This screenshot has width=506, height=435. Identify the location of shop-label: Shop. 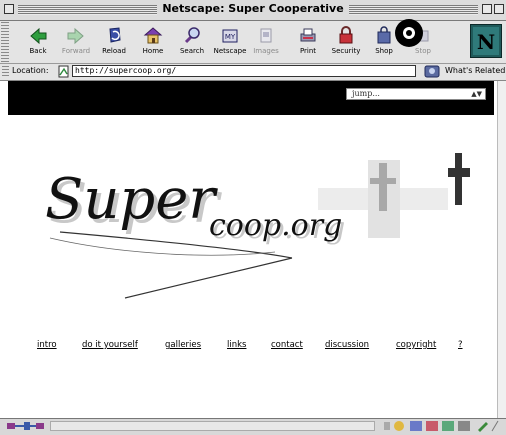
(384, 51).